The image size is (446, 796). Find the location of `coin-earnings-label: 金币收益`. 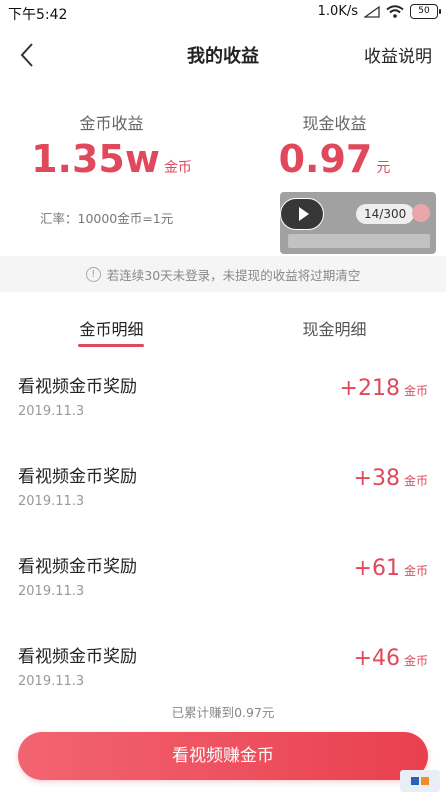

coin-earnings-label: 金币收益 is located at coordinates (111, 123).